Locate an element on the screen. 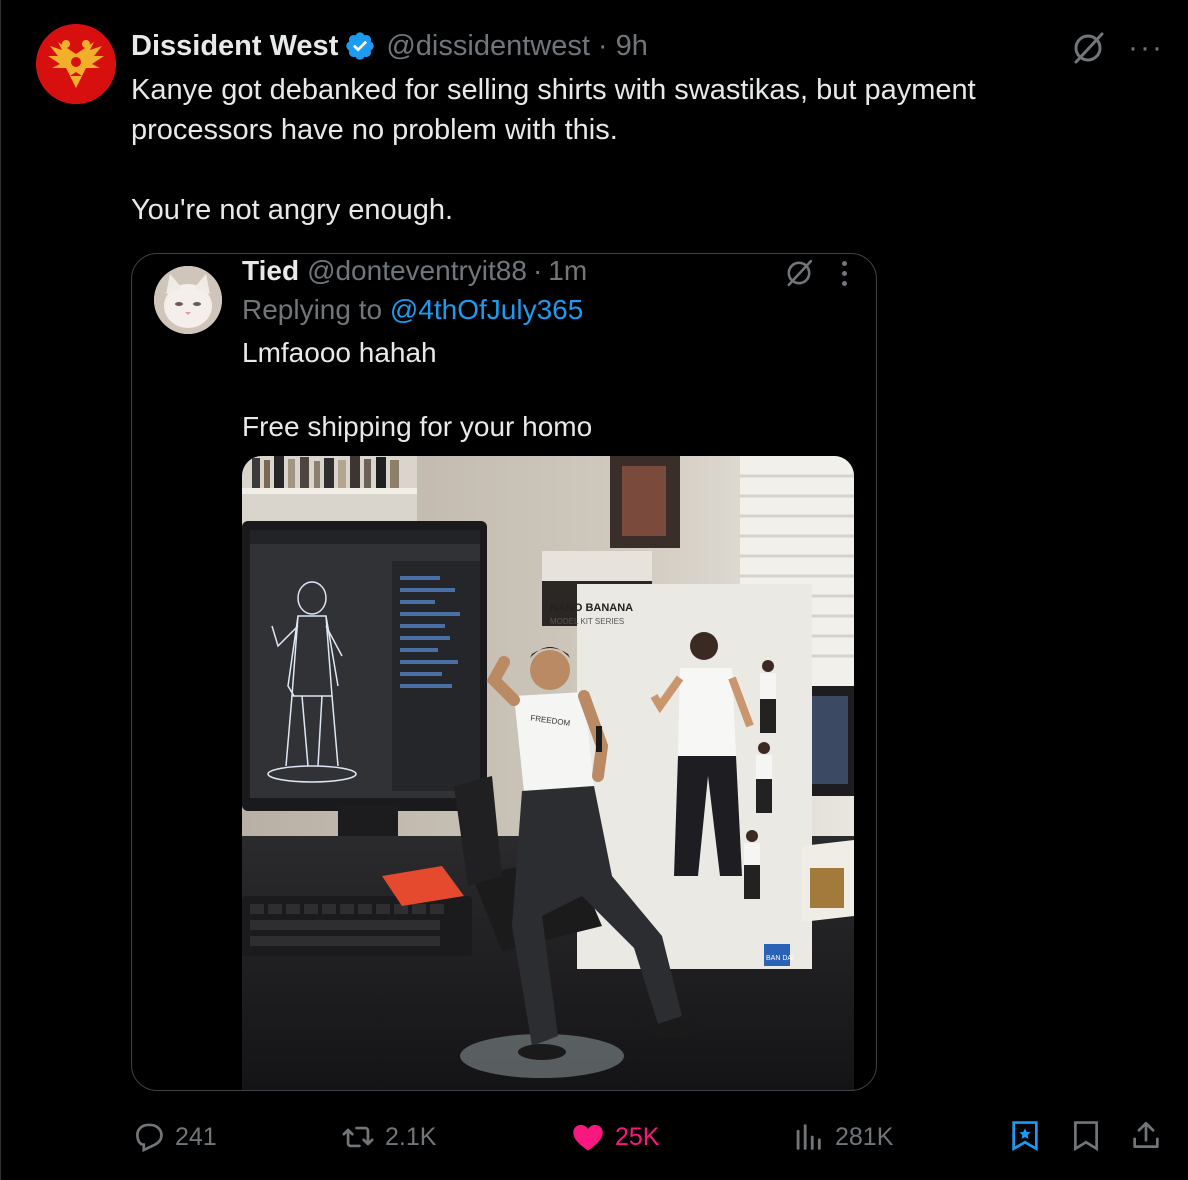  bookmark-icon is located at coordinates (1086, 1136).